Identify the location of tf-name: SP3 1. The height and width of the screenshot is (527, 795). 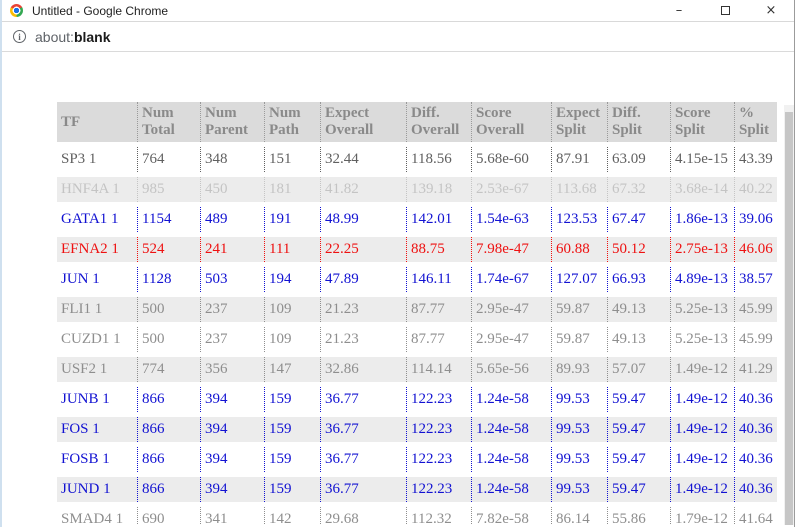
(79, 159).